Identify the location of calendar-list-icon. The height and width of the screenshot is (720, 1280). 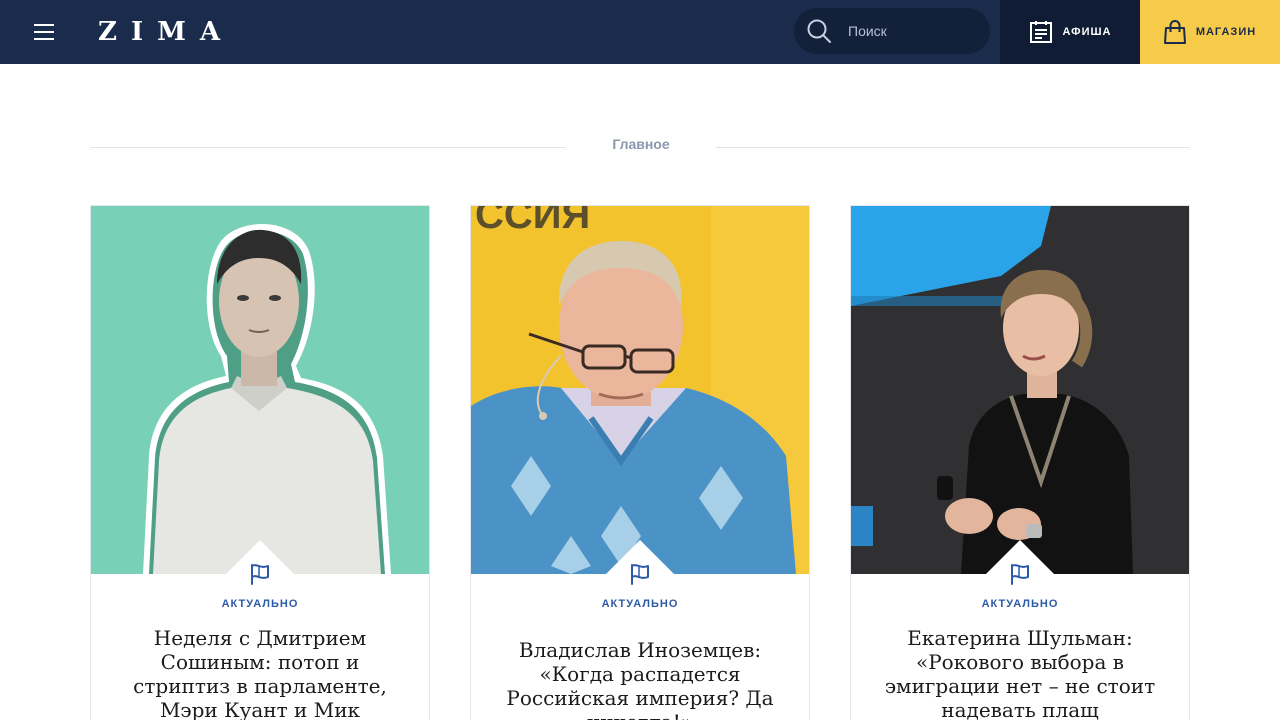
(1040, 32).